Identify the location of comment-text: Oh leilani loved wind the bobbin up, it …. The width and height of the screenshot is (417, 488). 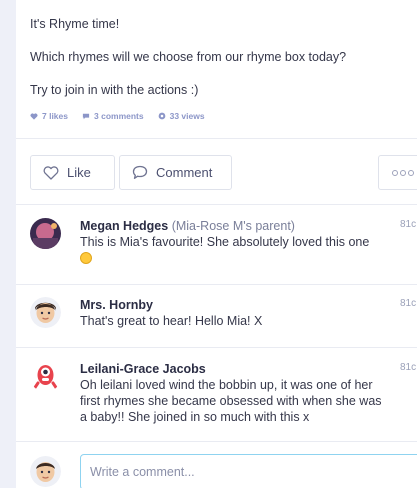
(231, 401).